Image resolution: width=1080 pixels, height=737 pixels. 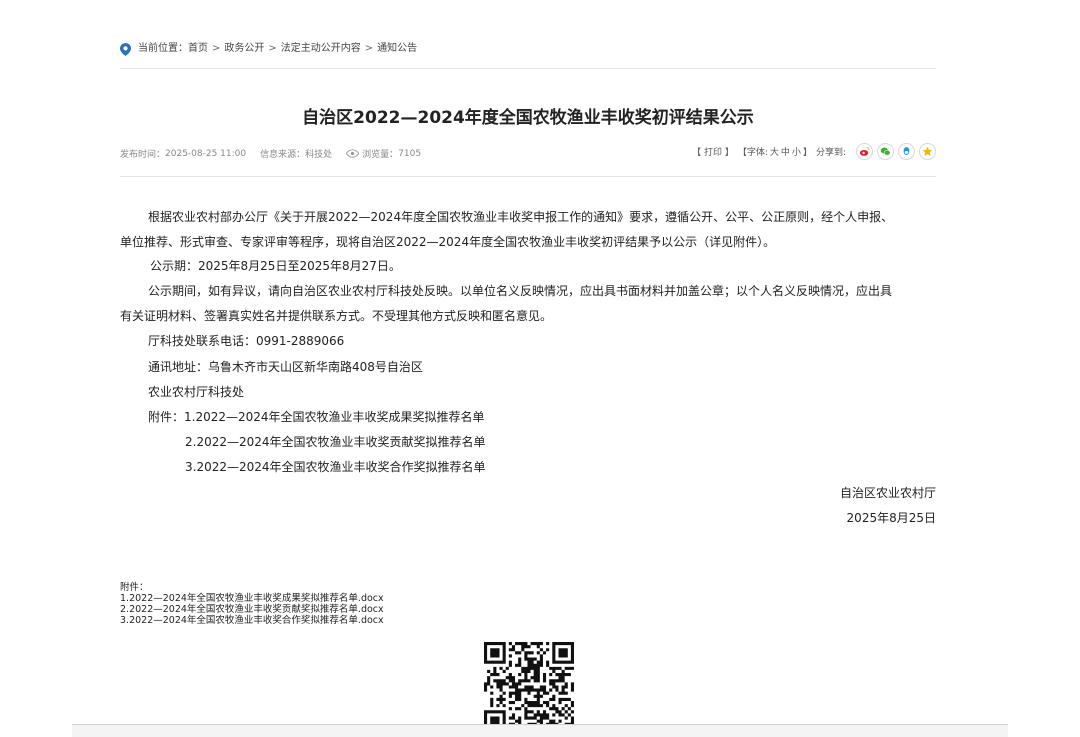 What do you see at coordinates (143, 155) in the screenshot?
I see `publish-time-label: 发布时间：` at bounding box center [143, 155].